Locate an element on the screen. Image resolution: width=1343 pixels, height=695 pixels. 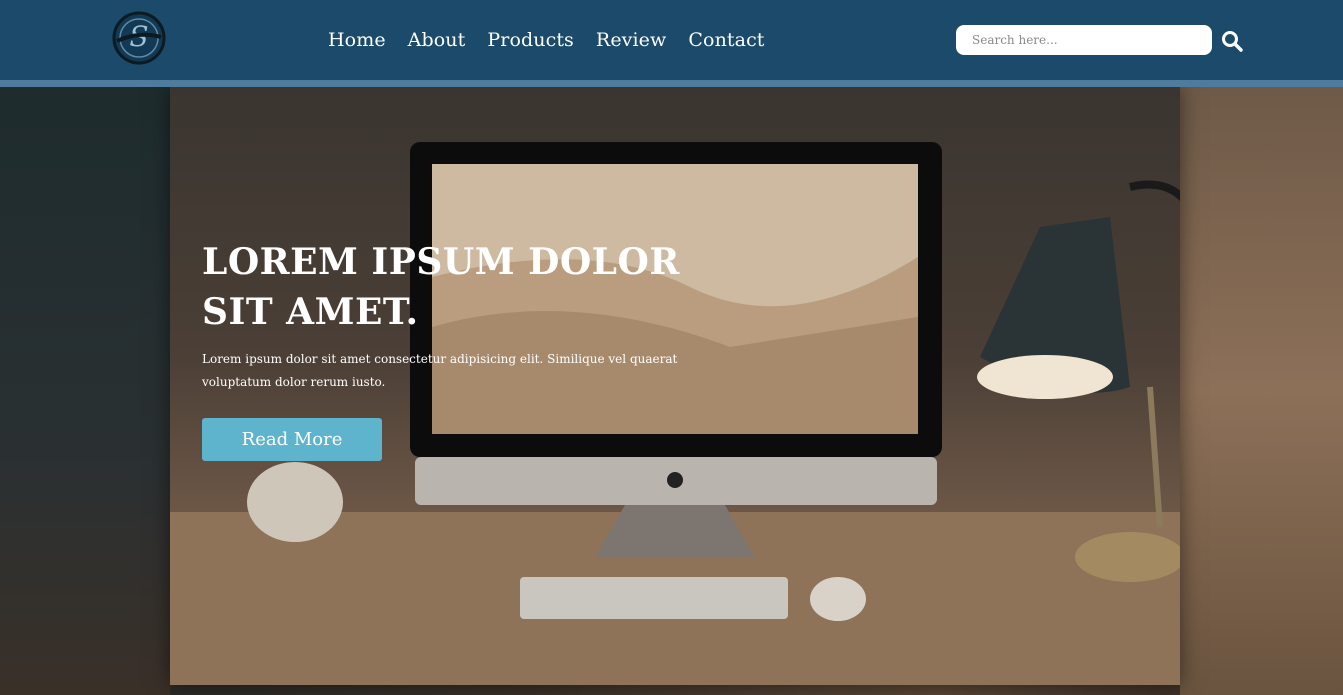
search-box is located at coordinates (1084, 40).